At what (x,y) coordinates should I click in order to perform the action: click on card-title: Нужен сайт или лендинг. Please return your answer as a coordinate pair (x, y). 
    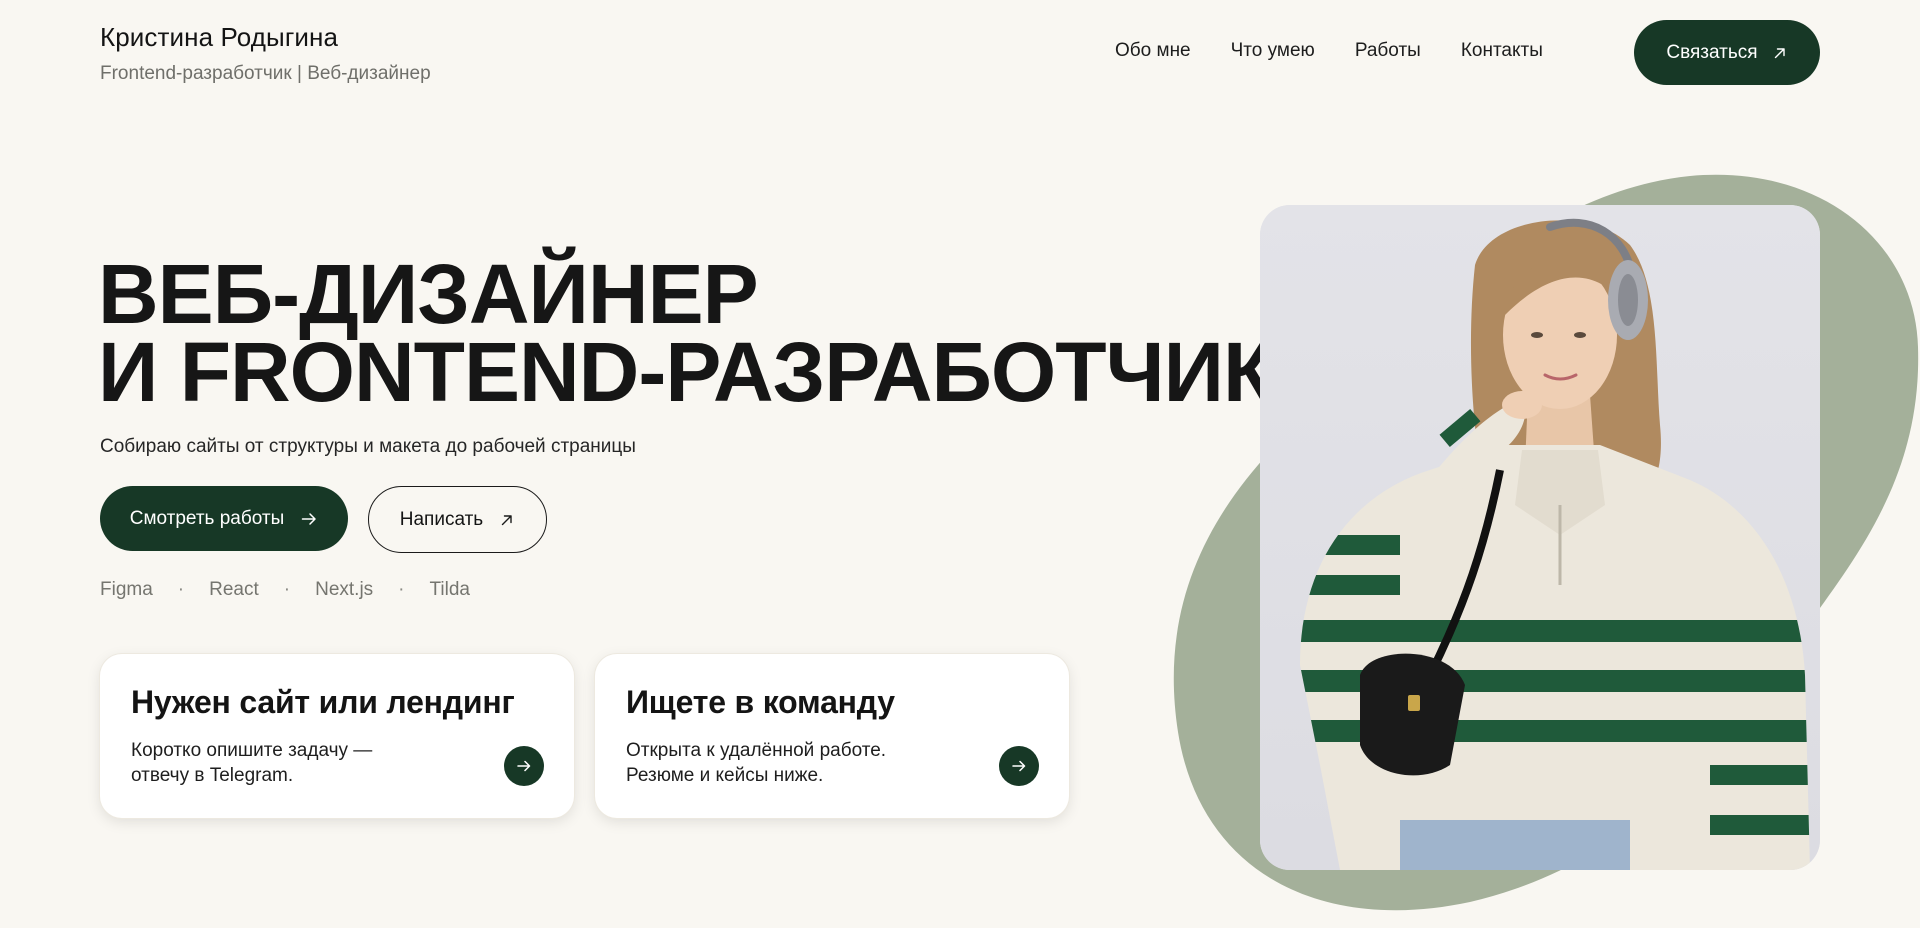
    Looking at the image, I should click on (323, 702).